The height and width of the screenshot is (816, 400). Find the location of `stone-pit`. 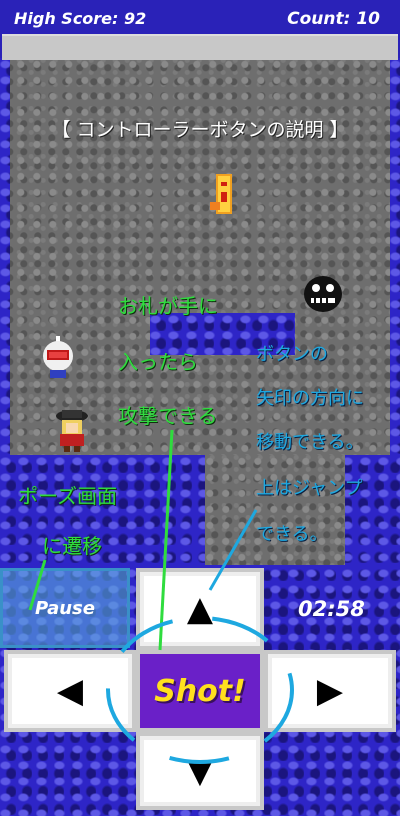

stone-pit is located at coordinates (275, 510).